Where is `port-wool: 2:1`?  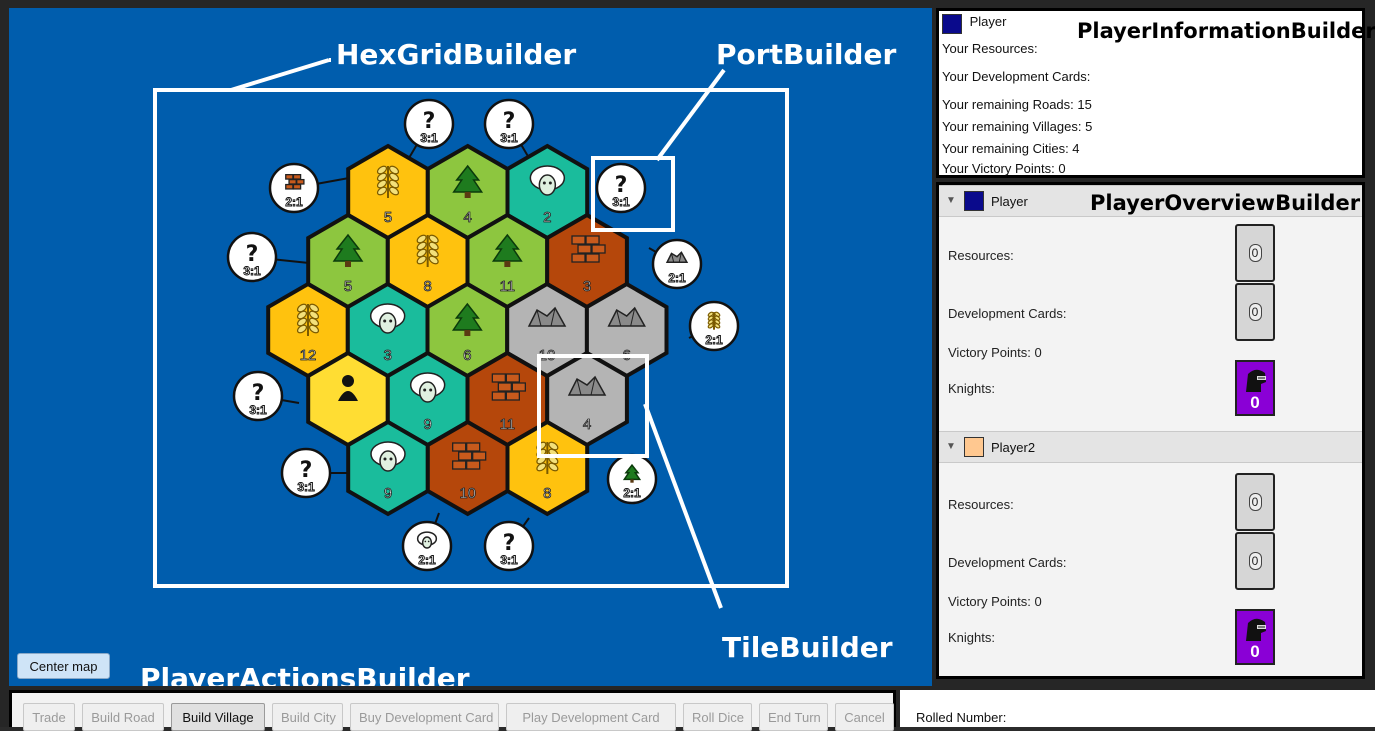 port-wool: 2:1 is located at coordinates (427, 546).